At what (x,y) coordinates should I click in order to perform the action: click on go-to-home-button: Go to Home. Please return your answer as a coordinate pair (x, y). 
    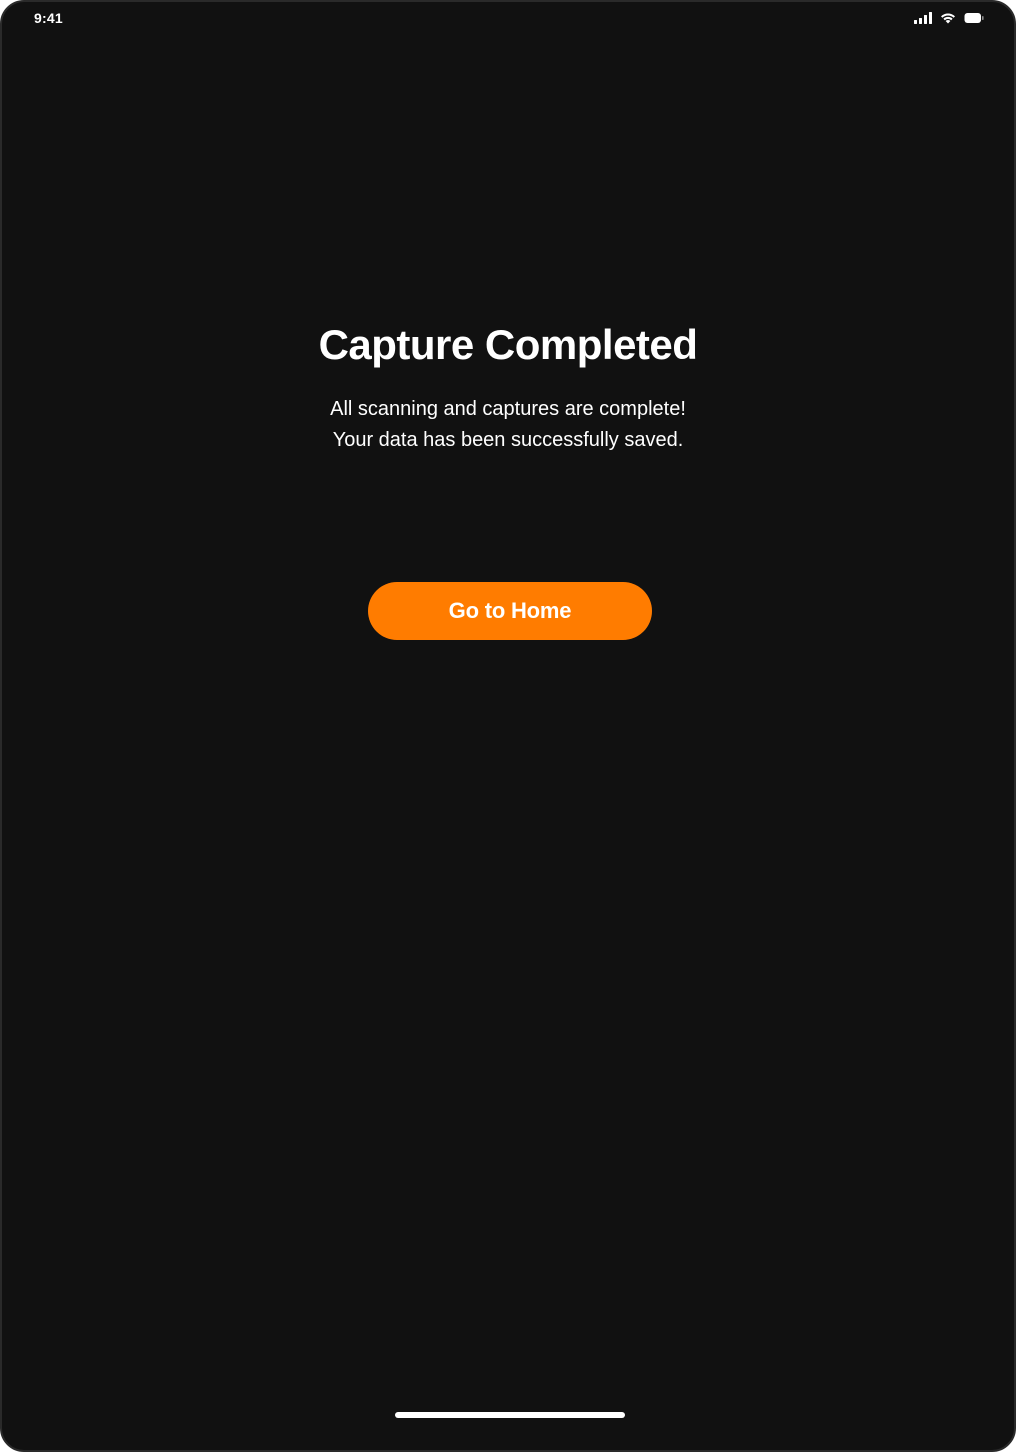
    Looking at the image, I should click on (510, 611).